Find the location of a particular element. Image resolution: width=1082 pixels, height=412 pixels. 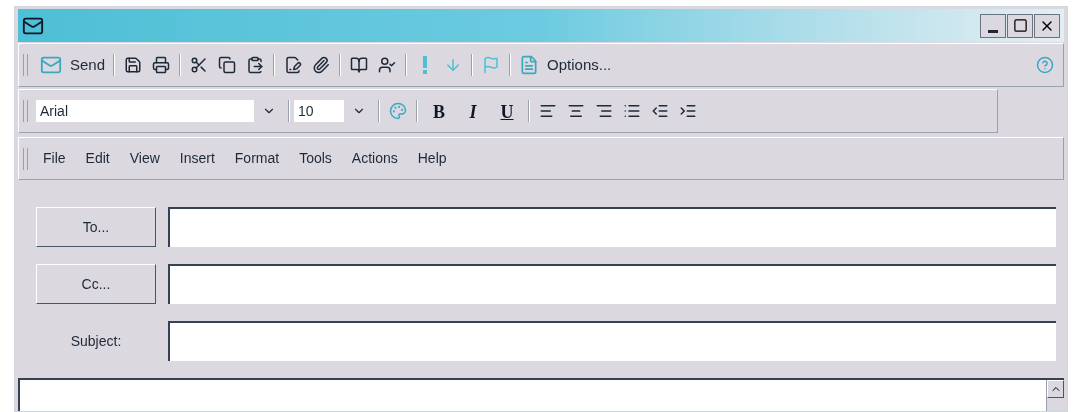

field-label: Subject: is located at coordinates (96, 341).